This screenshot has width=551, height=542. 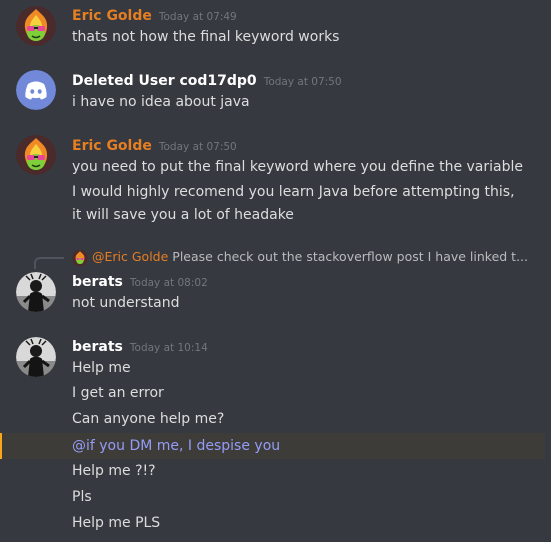 I want to click on timestamp: Today at 08:02, so click(x=169, y=283).